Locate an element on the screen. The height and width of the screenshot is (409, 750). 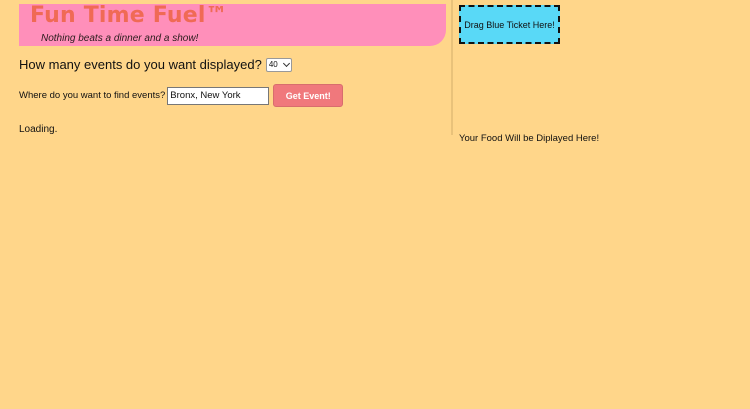
events-count-value: 40 is located at coordinates (273, 64).